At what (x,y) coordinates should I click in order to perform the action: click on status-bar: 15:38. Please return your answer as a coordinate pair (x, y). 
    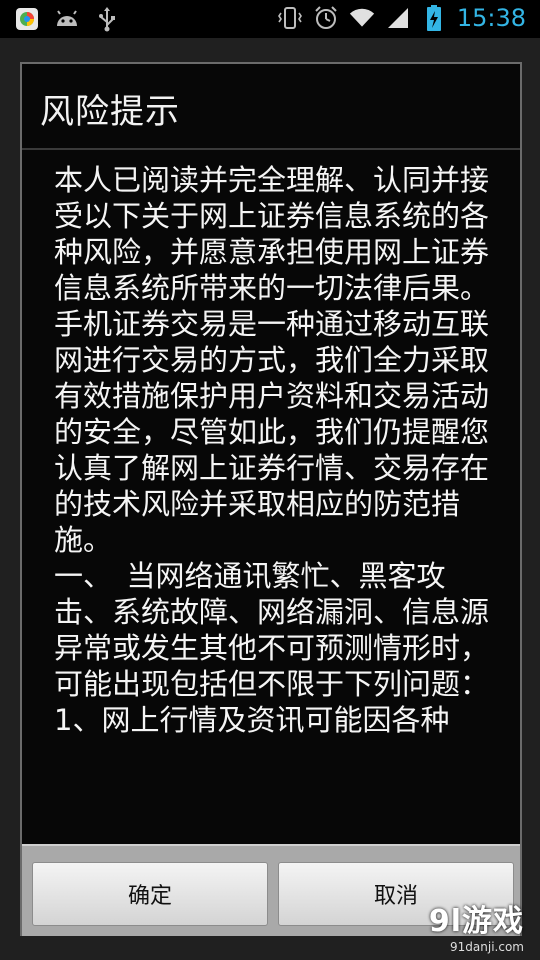
    Looking at the image, I should click on (270, 19).